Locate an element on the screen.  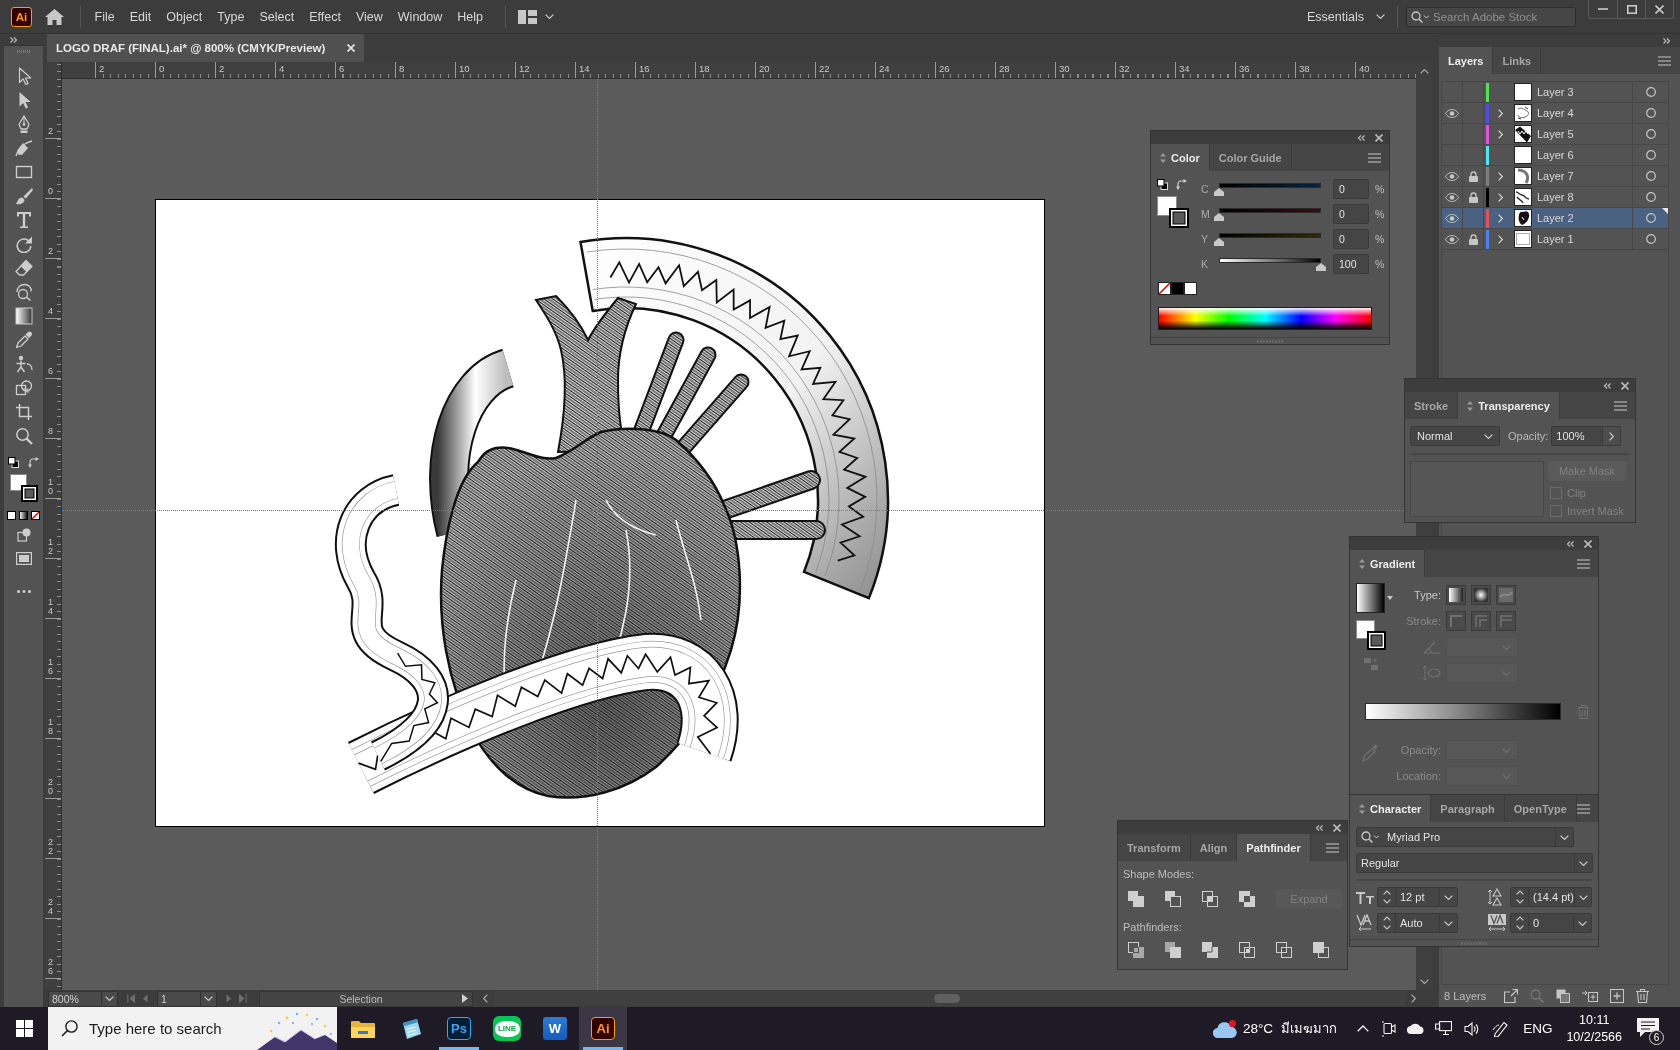
notification-icon is located at coordinates (1648, 1027).